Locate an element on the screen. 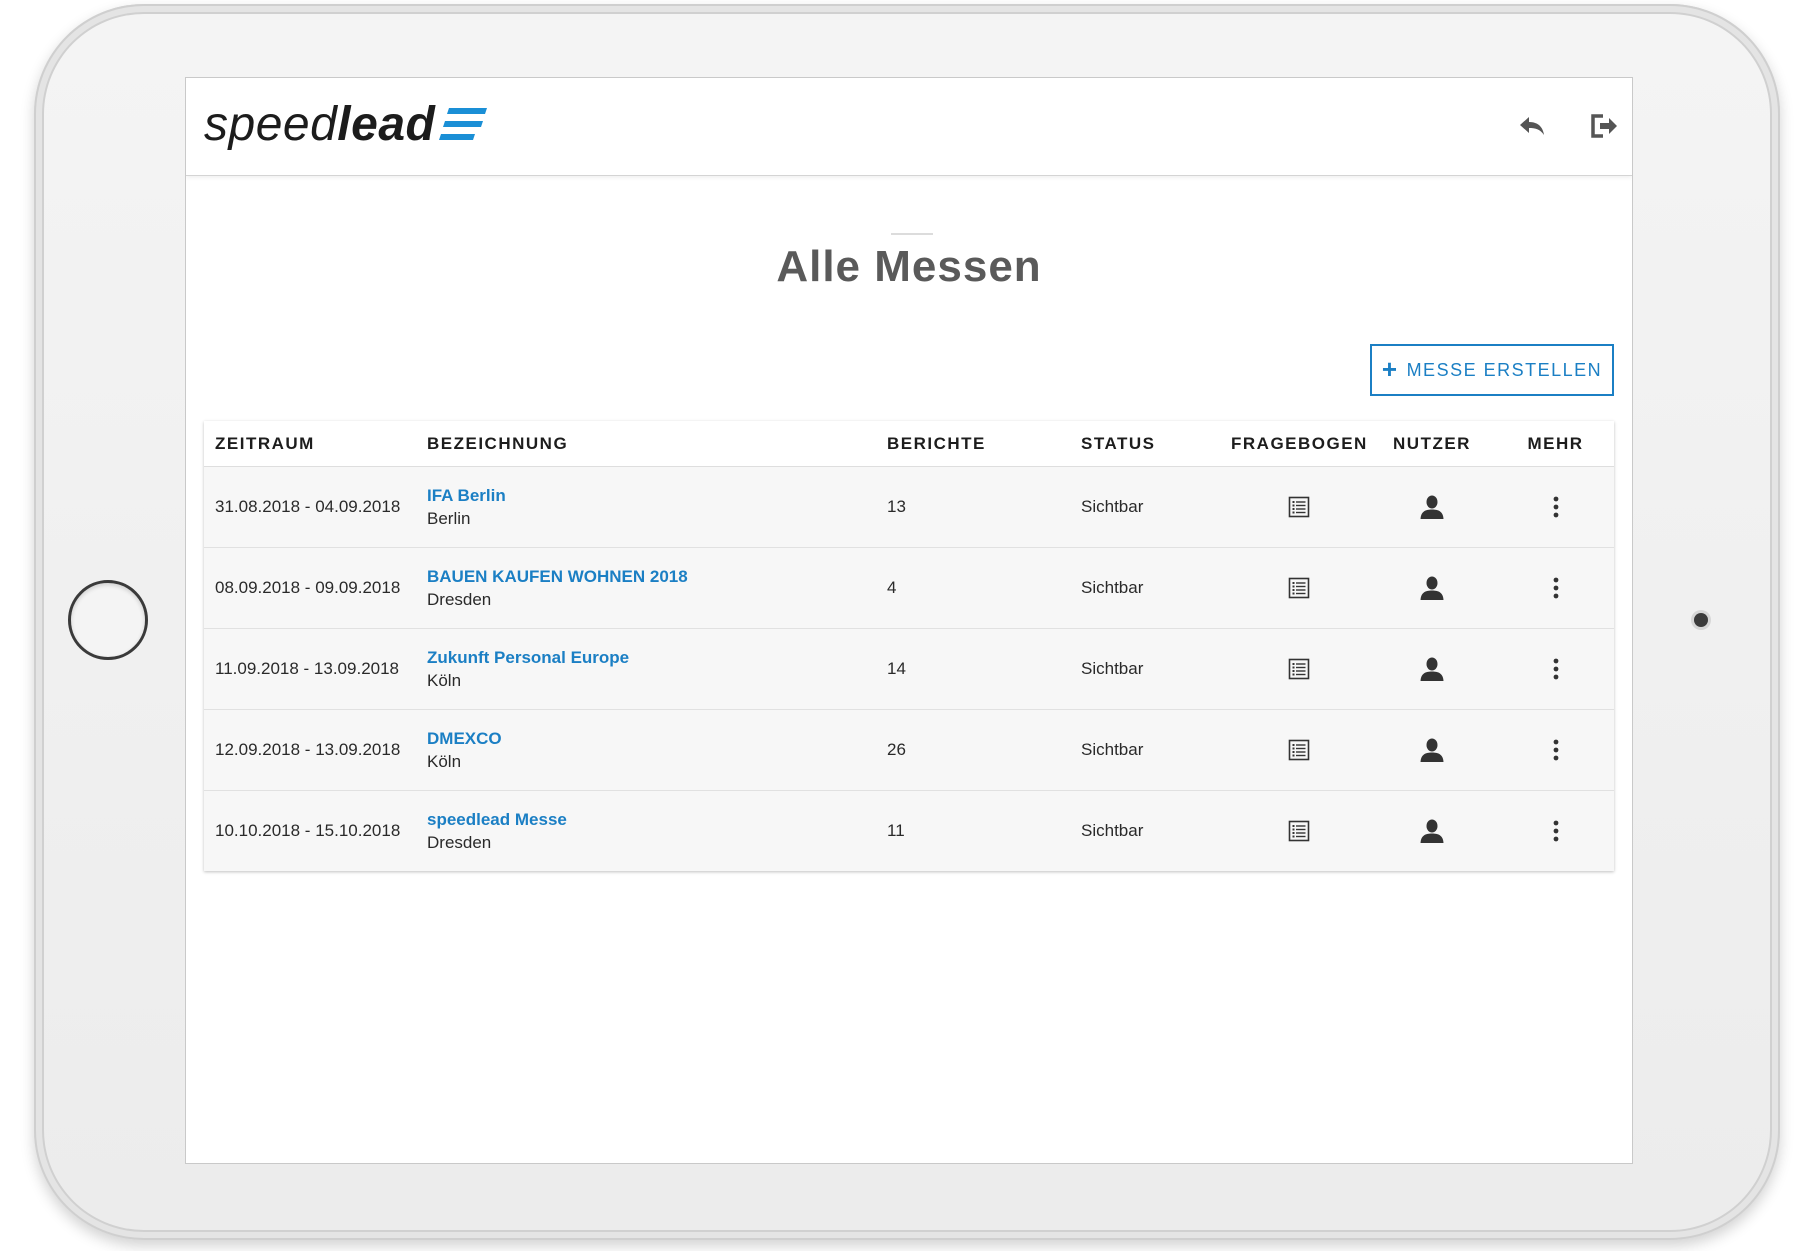 The height and width of the screenshot is (1251, 1800). column-header-berichte: BERICHTE is located at coordinates (983, 444).